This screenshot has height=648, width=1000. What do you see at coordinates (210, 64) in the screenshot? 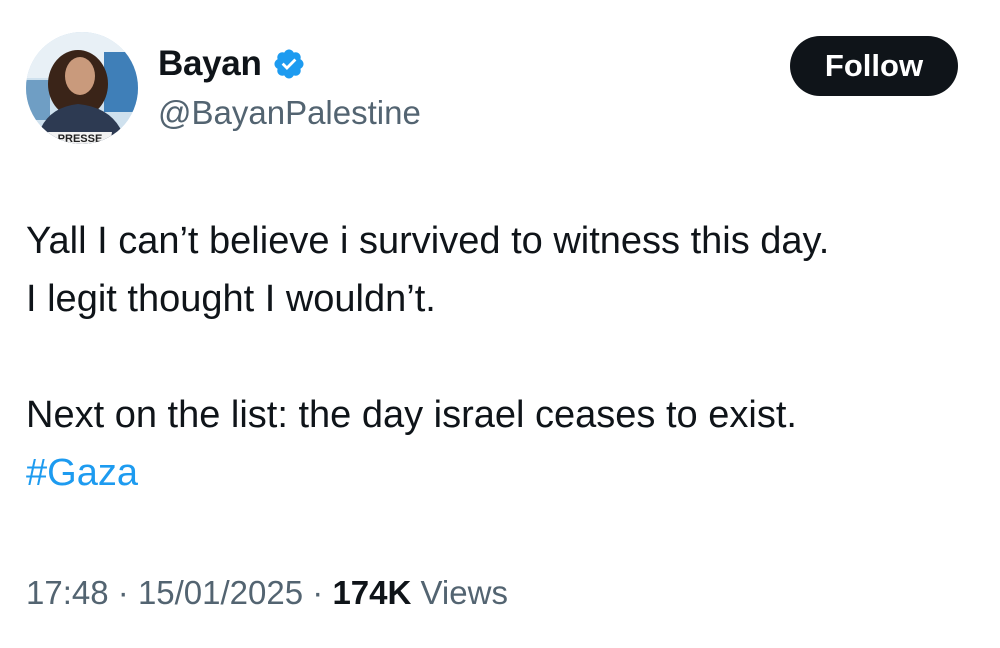
I see `display-name: Bayan` at bounding box center [210, 64].